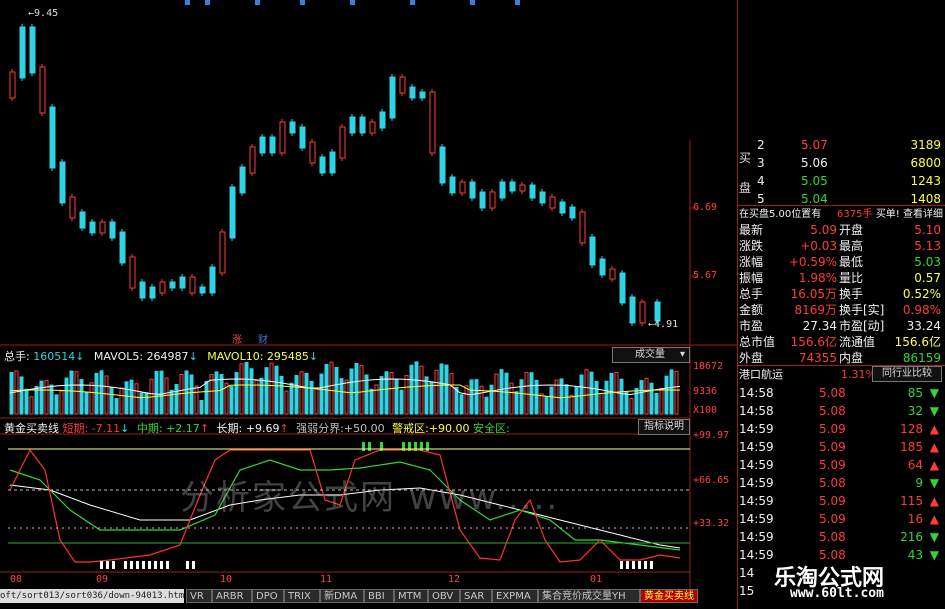 This screenshot has height=609, width=945. Describe the element at coordinates (705, 275) in the screenshot. I see `price-y-tick: 5.67` at that location.